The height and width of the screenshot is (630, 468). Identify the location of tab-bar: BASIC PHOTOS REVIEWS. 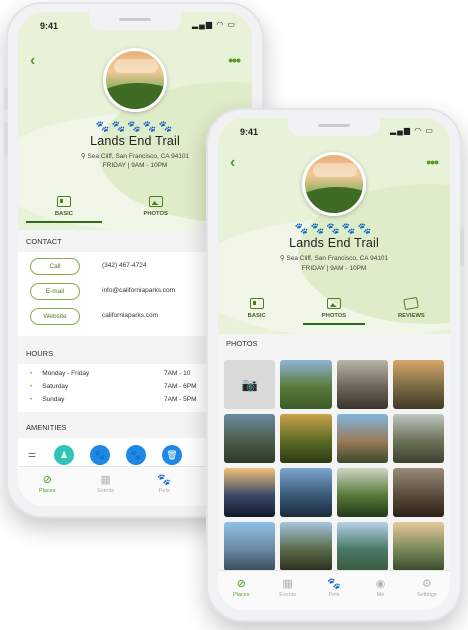
(334, 310).